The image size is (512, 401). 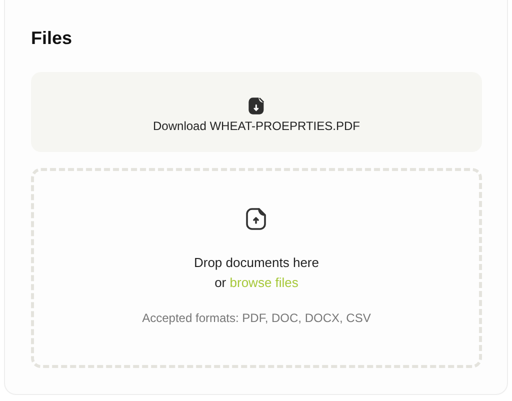 What do you see at coordinates (256, 318) in the screenshot?
I see `accepted-formats: Accepted formats: PDF, DOC, DOCX, CSV` at bounding box center [256, 318].